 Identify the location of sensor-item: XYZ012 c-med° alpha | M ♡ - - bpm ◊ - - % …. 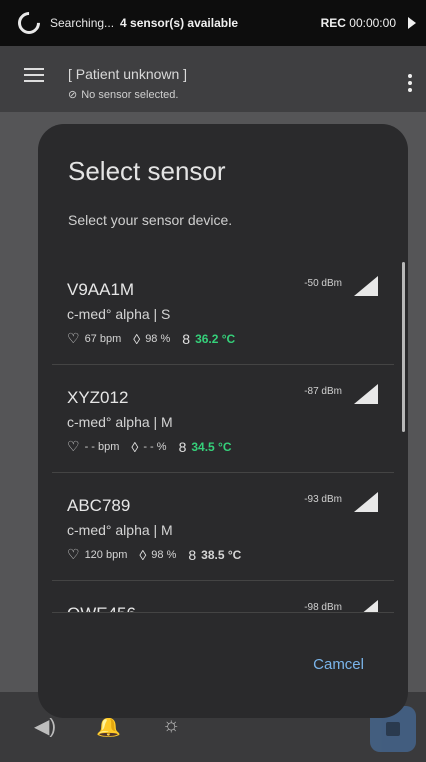
(223, 418).